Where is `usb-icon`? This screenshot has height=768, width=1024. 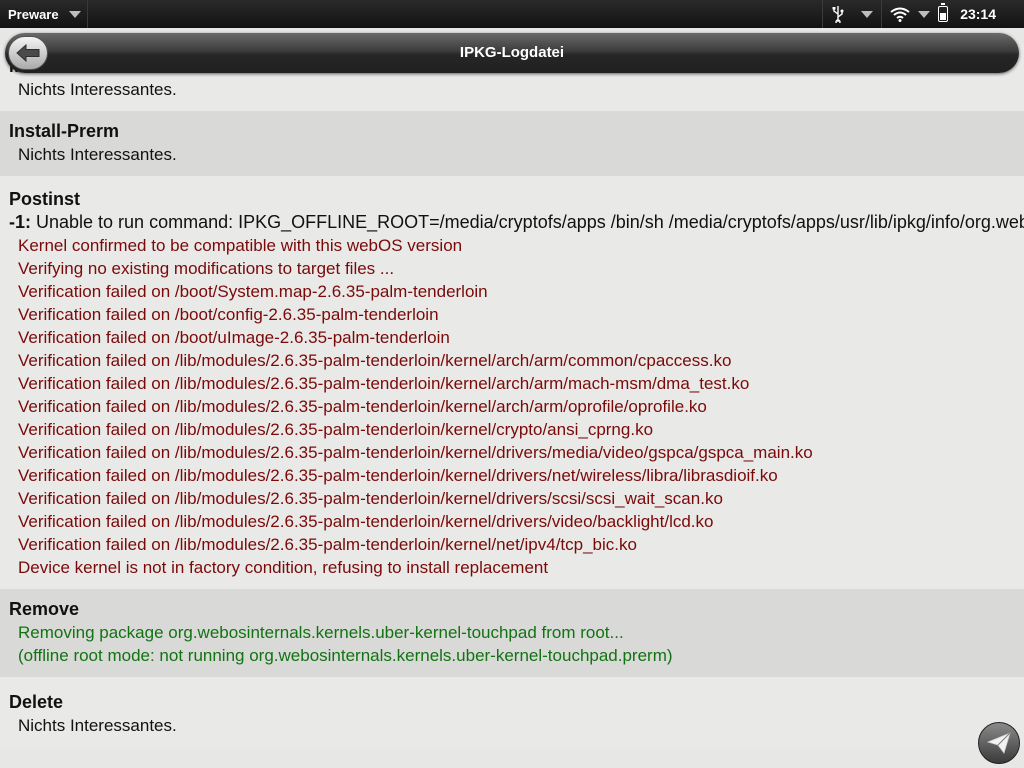 usb-icon is located at coordinates (838, 14).